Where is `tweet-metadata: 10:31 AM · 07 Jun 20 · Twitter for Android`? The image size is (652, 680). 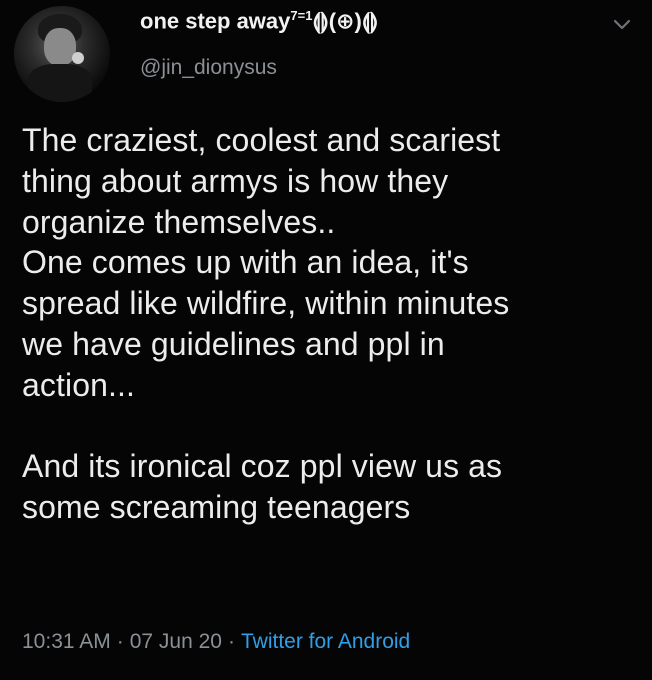
tweet-metadata: 10:31 AM · 07 Jun 20 · Twitter for Android is located at coordinates (216, 642).